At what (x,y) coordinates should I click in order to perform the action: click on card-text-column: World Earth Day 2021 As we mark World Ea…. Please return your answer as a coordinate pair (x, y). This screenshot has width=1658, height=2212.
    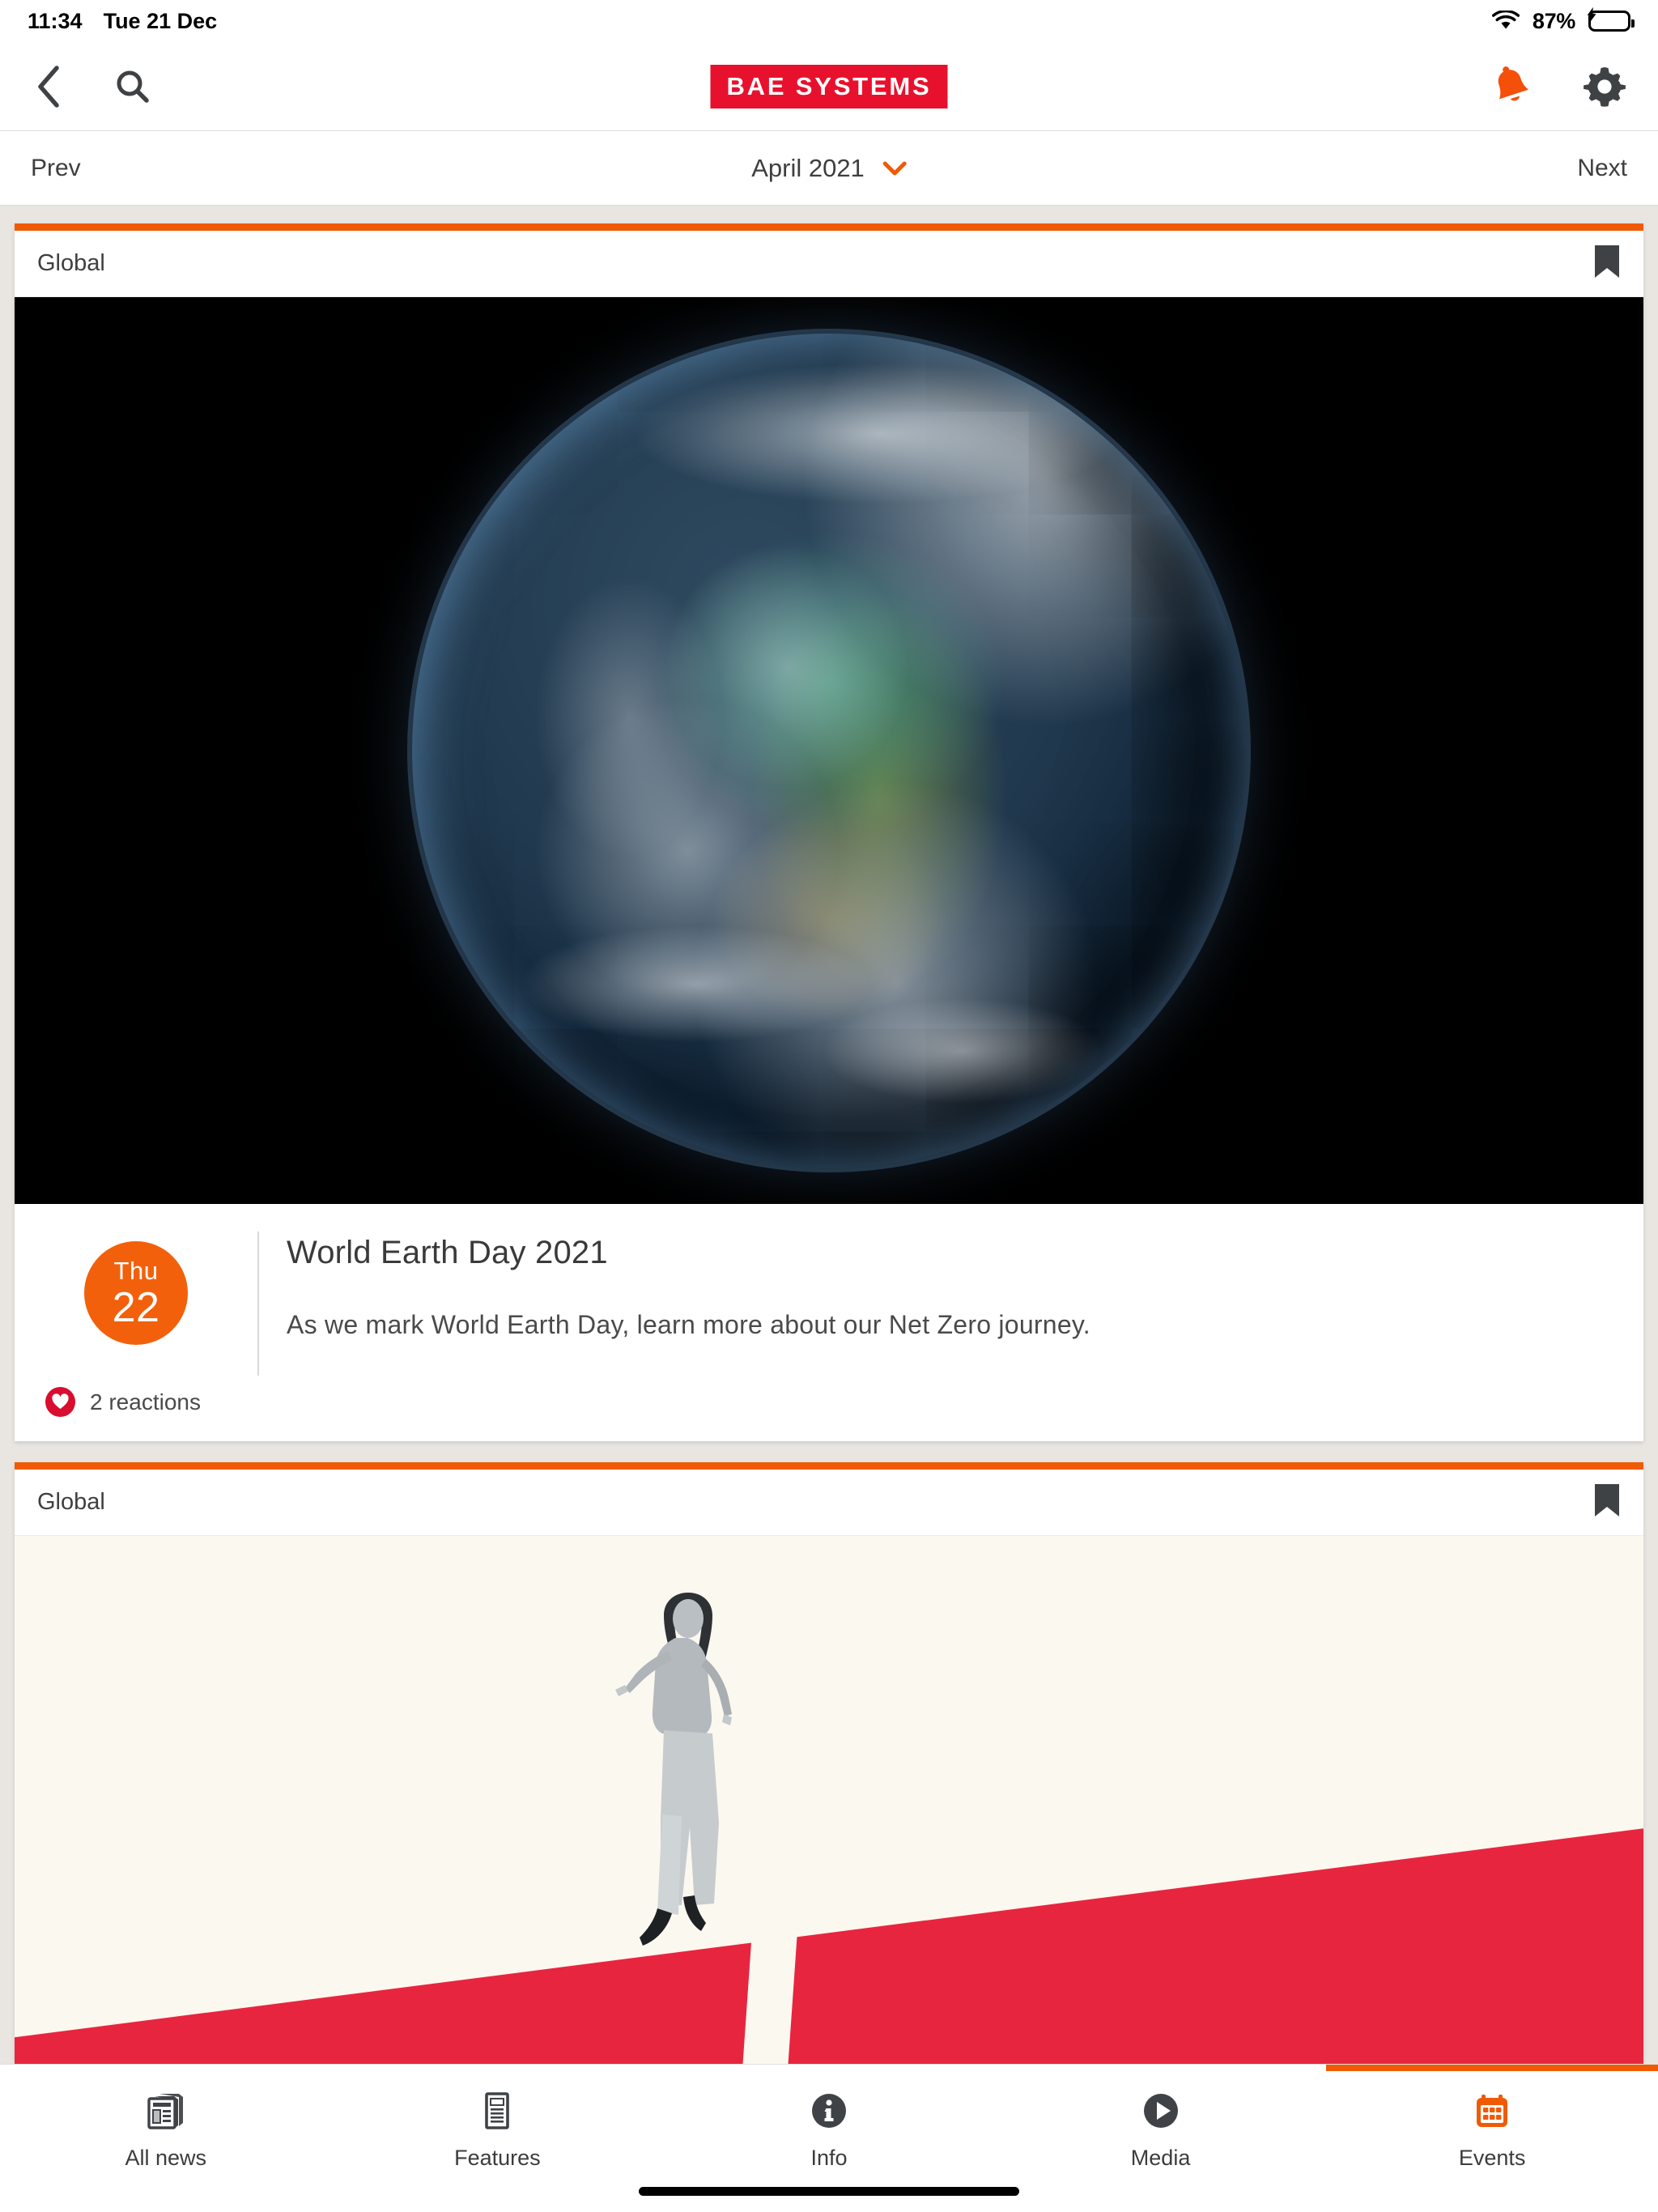
    Looking at the image, I should click on (950, 1304).